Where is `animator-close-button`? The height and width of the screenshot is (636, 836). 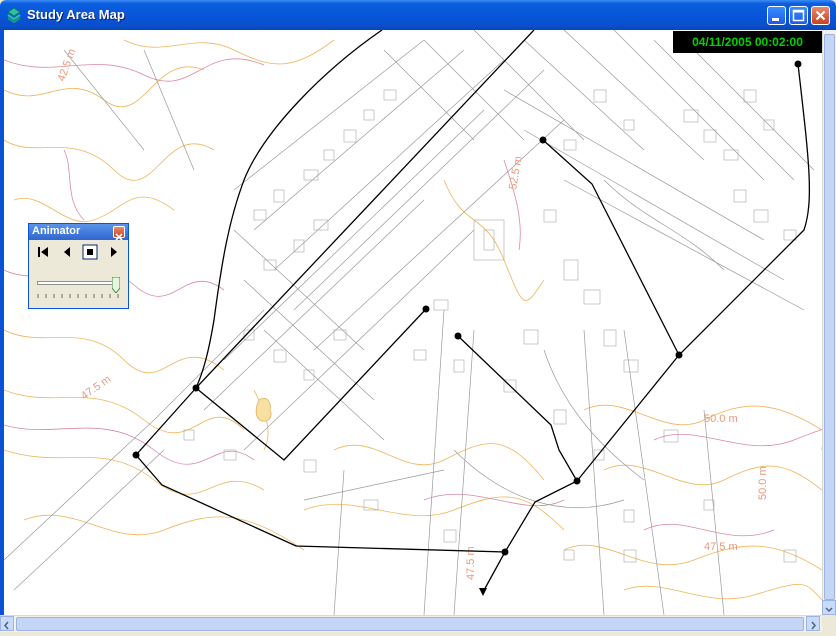 animator-close-button is located at coordinates (119, 233).